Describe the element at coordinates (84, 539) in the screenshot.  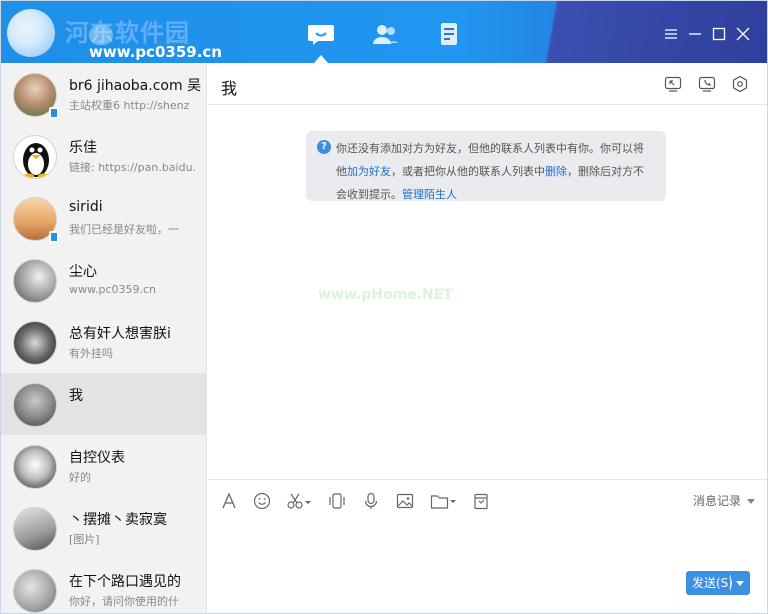
I see `conversation-preview: [图片]` at that location.